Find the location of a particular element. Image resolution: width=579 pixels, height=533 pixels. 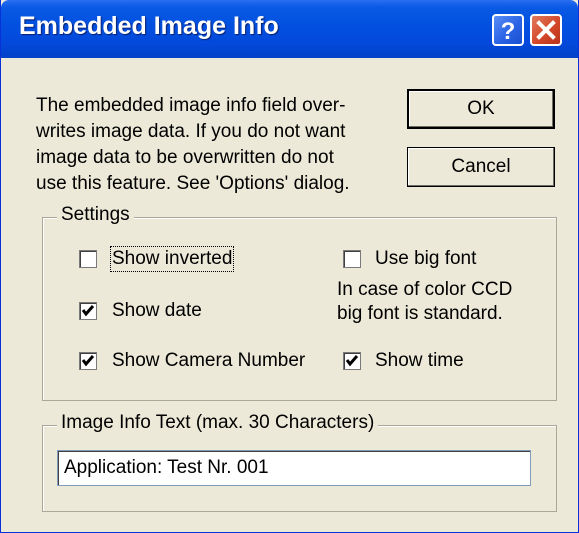

settings-group-label: Settings is located at coordinates (95, 215).